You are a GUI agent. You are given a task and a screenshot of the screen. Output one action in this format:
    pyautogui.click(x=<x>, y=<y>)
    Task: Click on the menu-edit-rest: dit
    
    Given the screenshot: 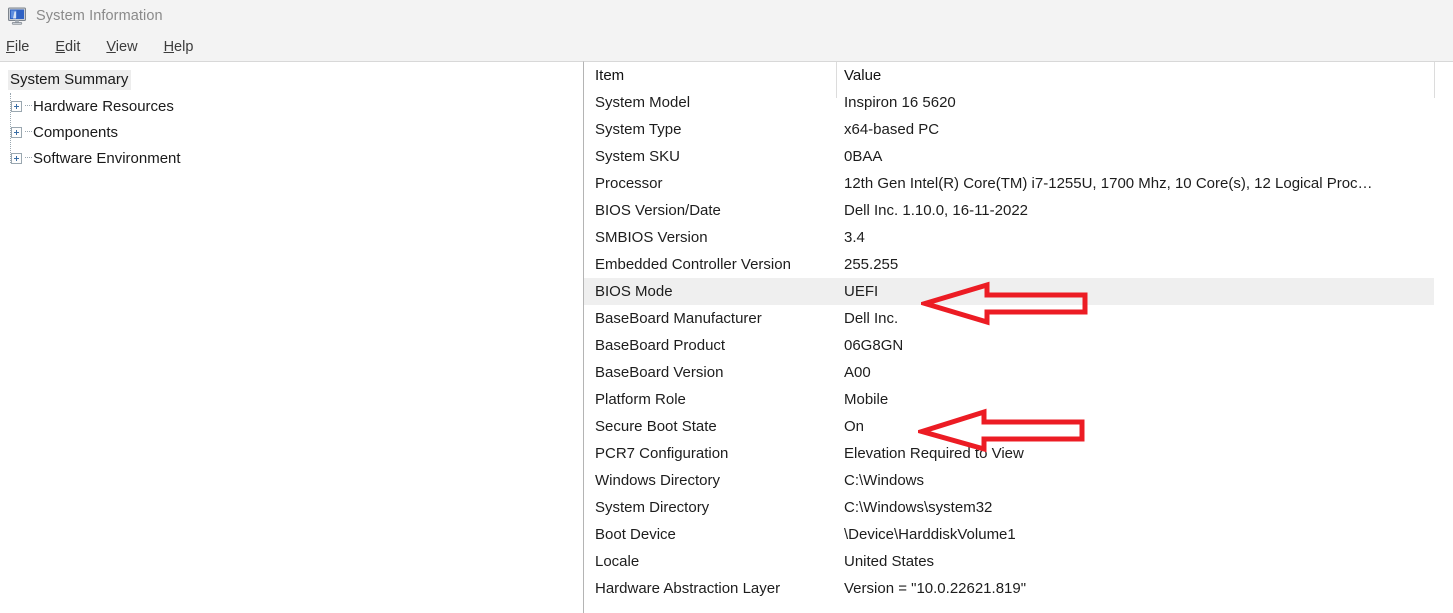 What is the action you would take?
    pyautogui.click(x=73, y=46)
    